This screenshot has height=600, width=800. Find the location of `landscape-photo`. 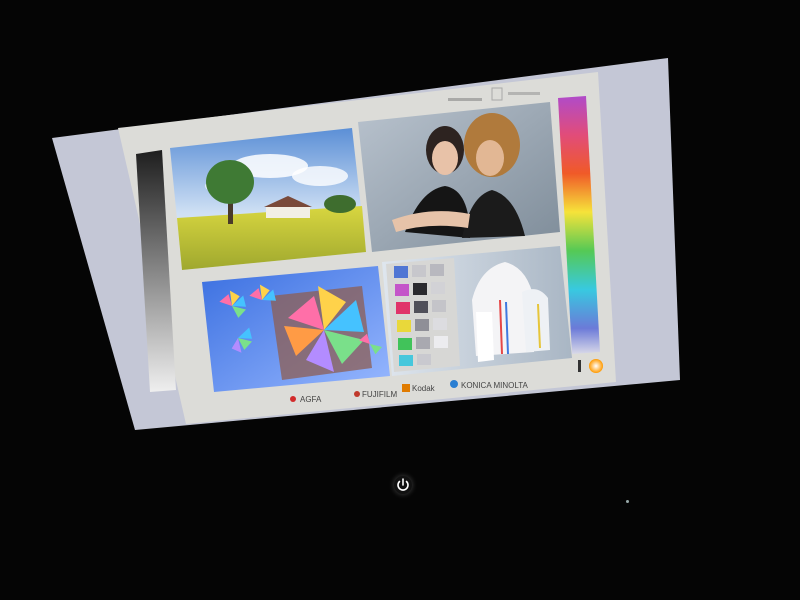

landscape-photo is located at coordinates (268, 199).